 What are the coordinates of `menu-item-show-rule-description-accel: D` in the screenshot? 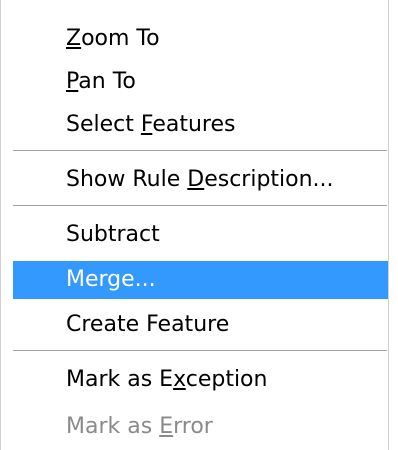 It's located at (196, 179).